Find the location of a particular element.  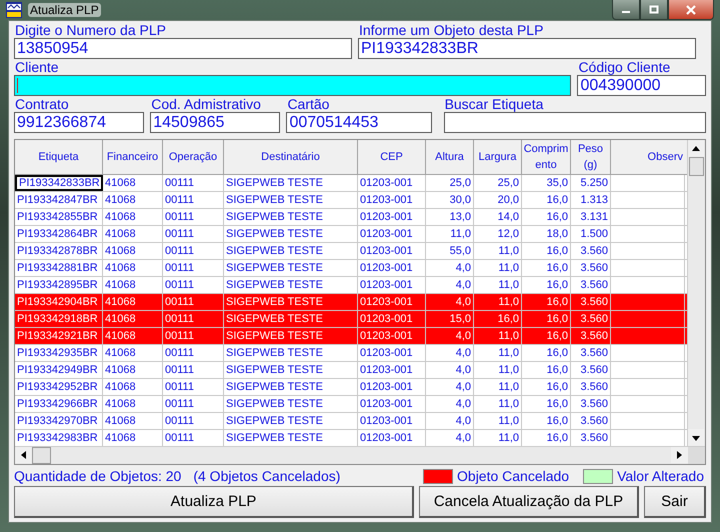

table-row: PI193342881BR 41068 00111 SIGEPWEB TESTE 01203-001 4,0 11,0 16,0 3.560 is located at coordinates (351, 268).